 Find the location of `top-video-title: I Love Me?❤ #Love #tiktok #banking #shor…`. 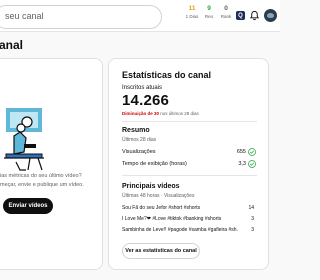

top-video-title: I Love Me?❤ #Love #tiktok #banking #shor… is located at coordinates (177, 219).